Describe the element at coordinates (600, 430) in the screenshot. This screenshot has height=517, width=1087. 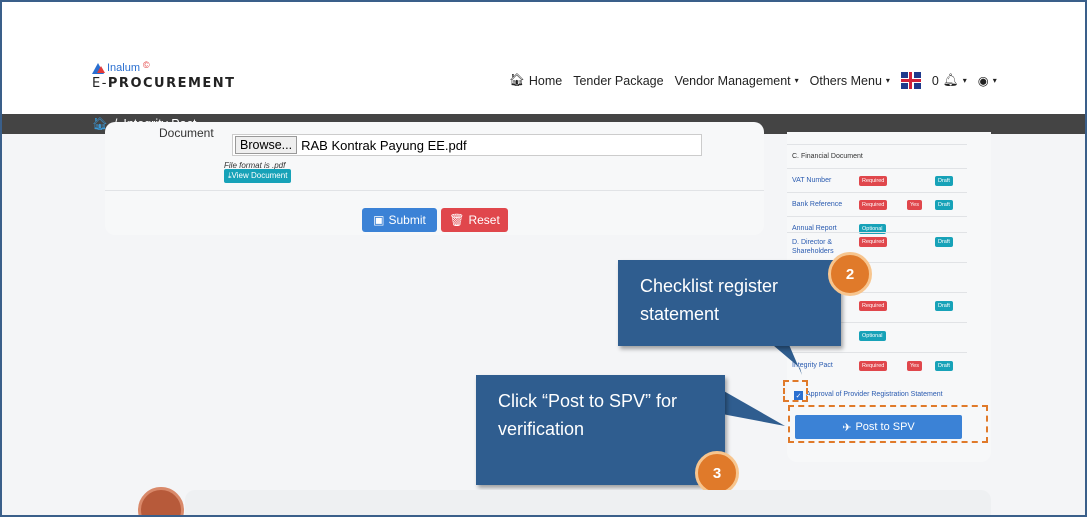
I see `callout-post-spv: Click “Post to SPV” for verification` at that location.